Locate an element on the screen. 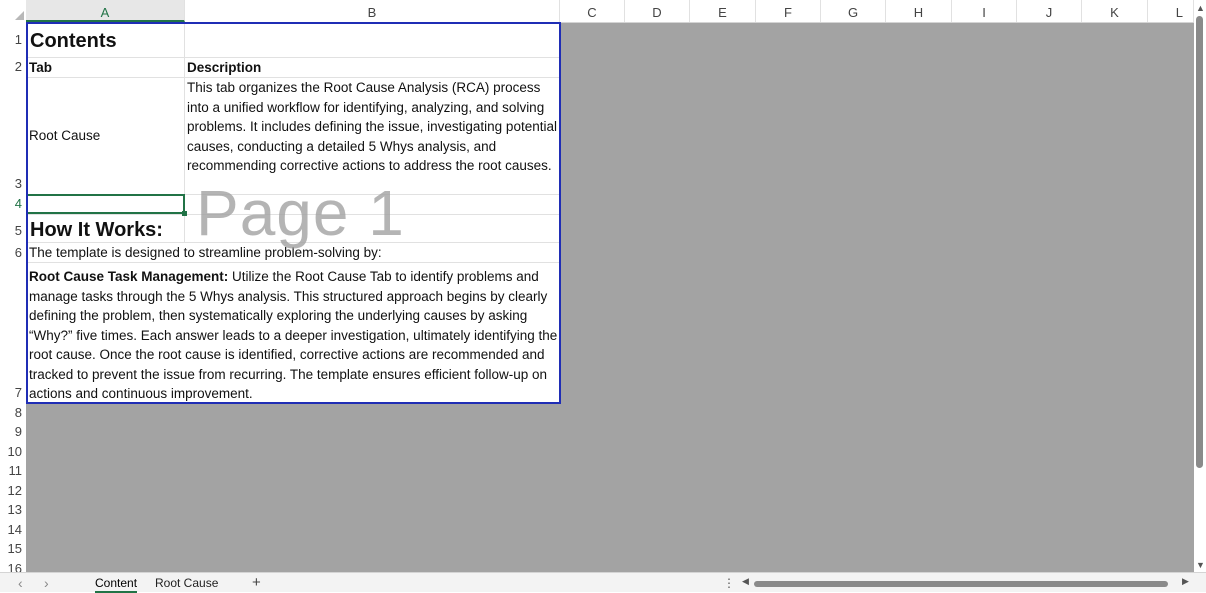  selected-cell-a4 is located at coordinates (105, 204).